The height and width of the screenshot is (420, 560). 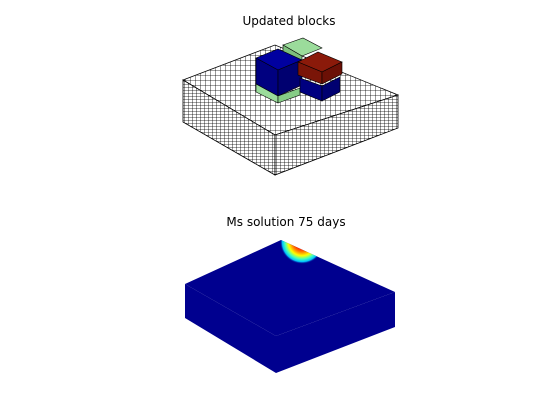 What do you see at coordinates (286, 222) in the screenshot?
I see `panel-title-ms-solution: Ms solution 75 days` at bounding box center [286, 222].